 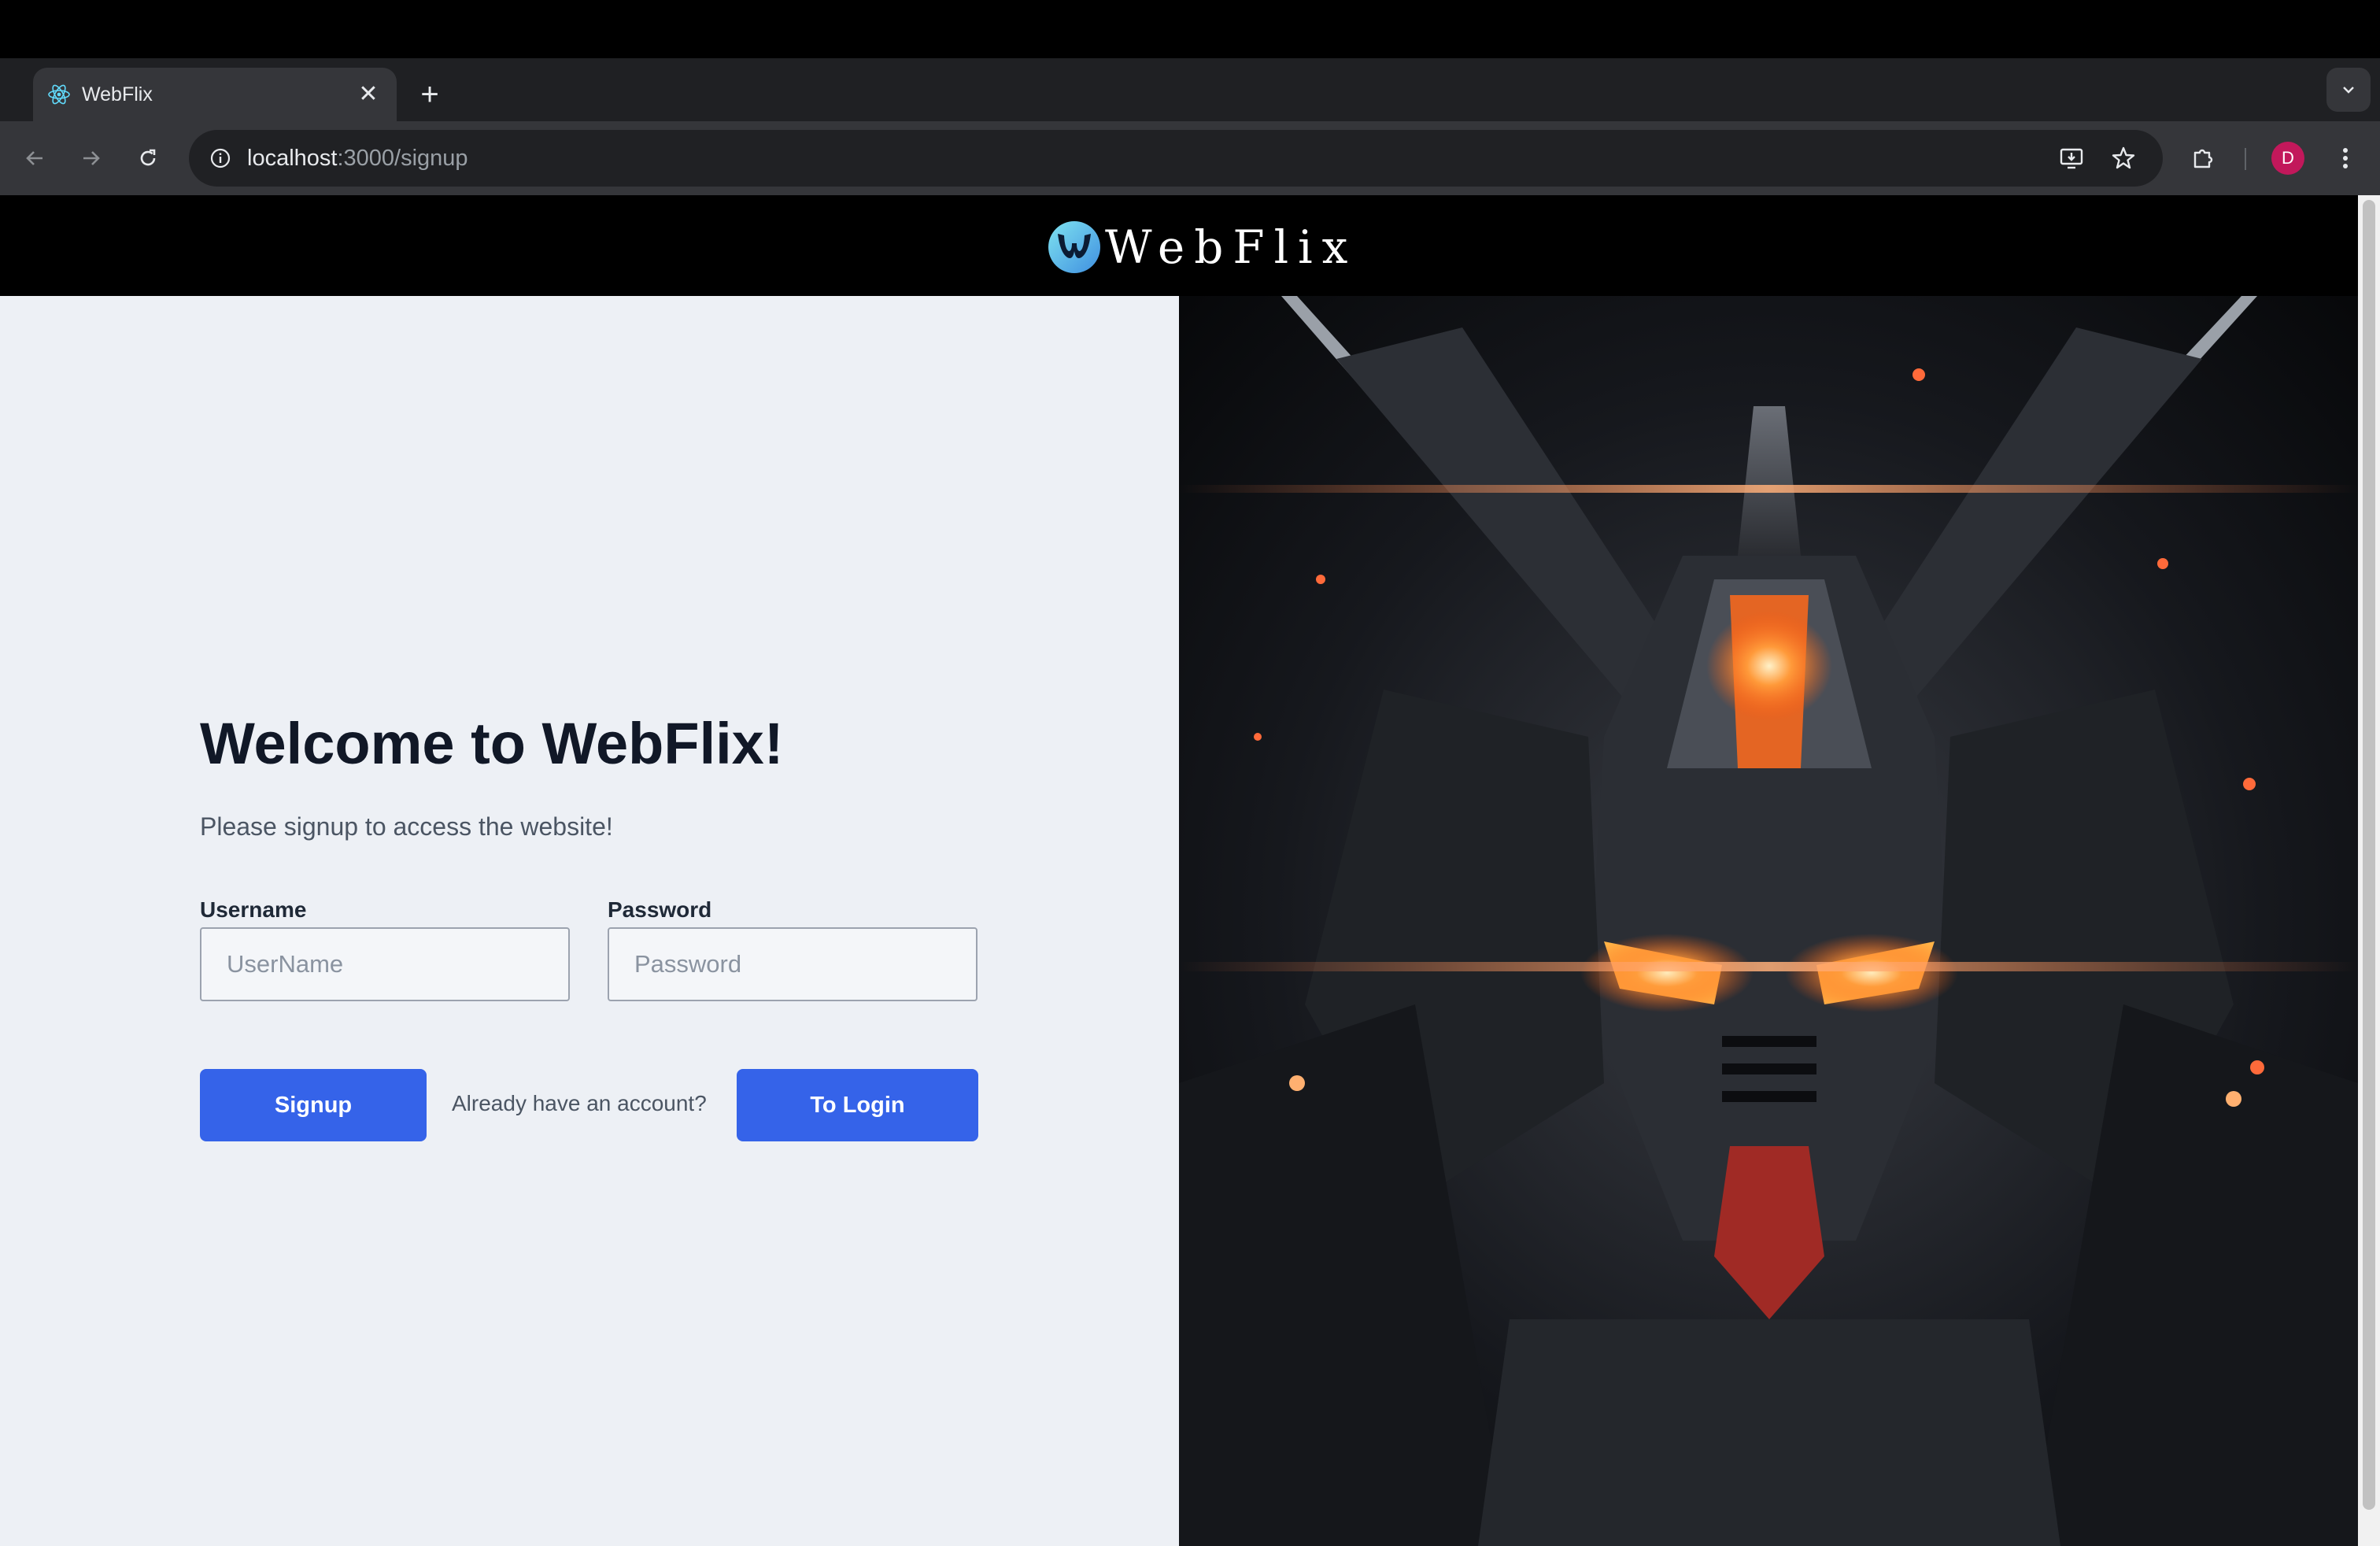 What do you see at coordinates (1074, 247) in the screenshot?
I see `webflix-logo-icon` at bounding box center [1074, 247].